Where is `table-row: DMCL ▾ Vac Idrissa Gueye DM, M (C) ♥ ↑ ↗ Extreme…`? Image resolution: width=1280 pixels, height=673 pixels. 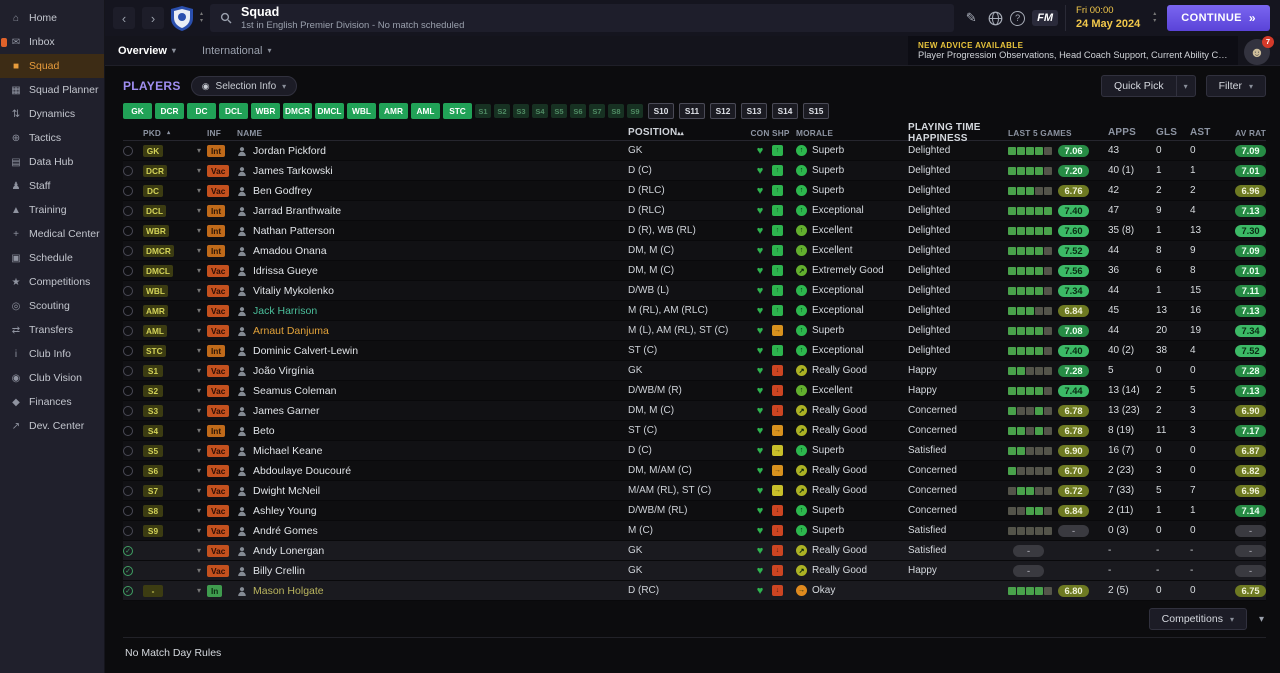 table-row: DMCL ▾ Vac Idrissa Gueye DM, M (C) ♥ ↑ ↗ Extreme… is located at coordinates (694, 271).